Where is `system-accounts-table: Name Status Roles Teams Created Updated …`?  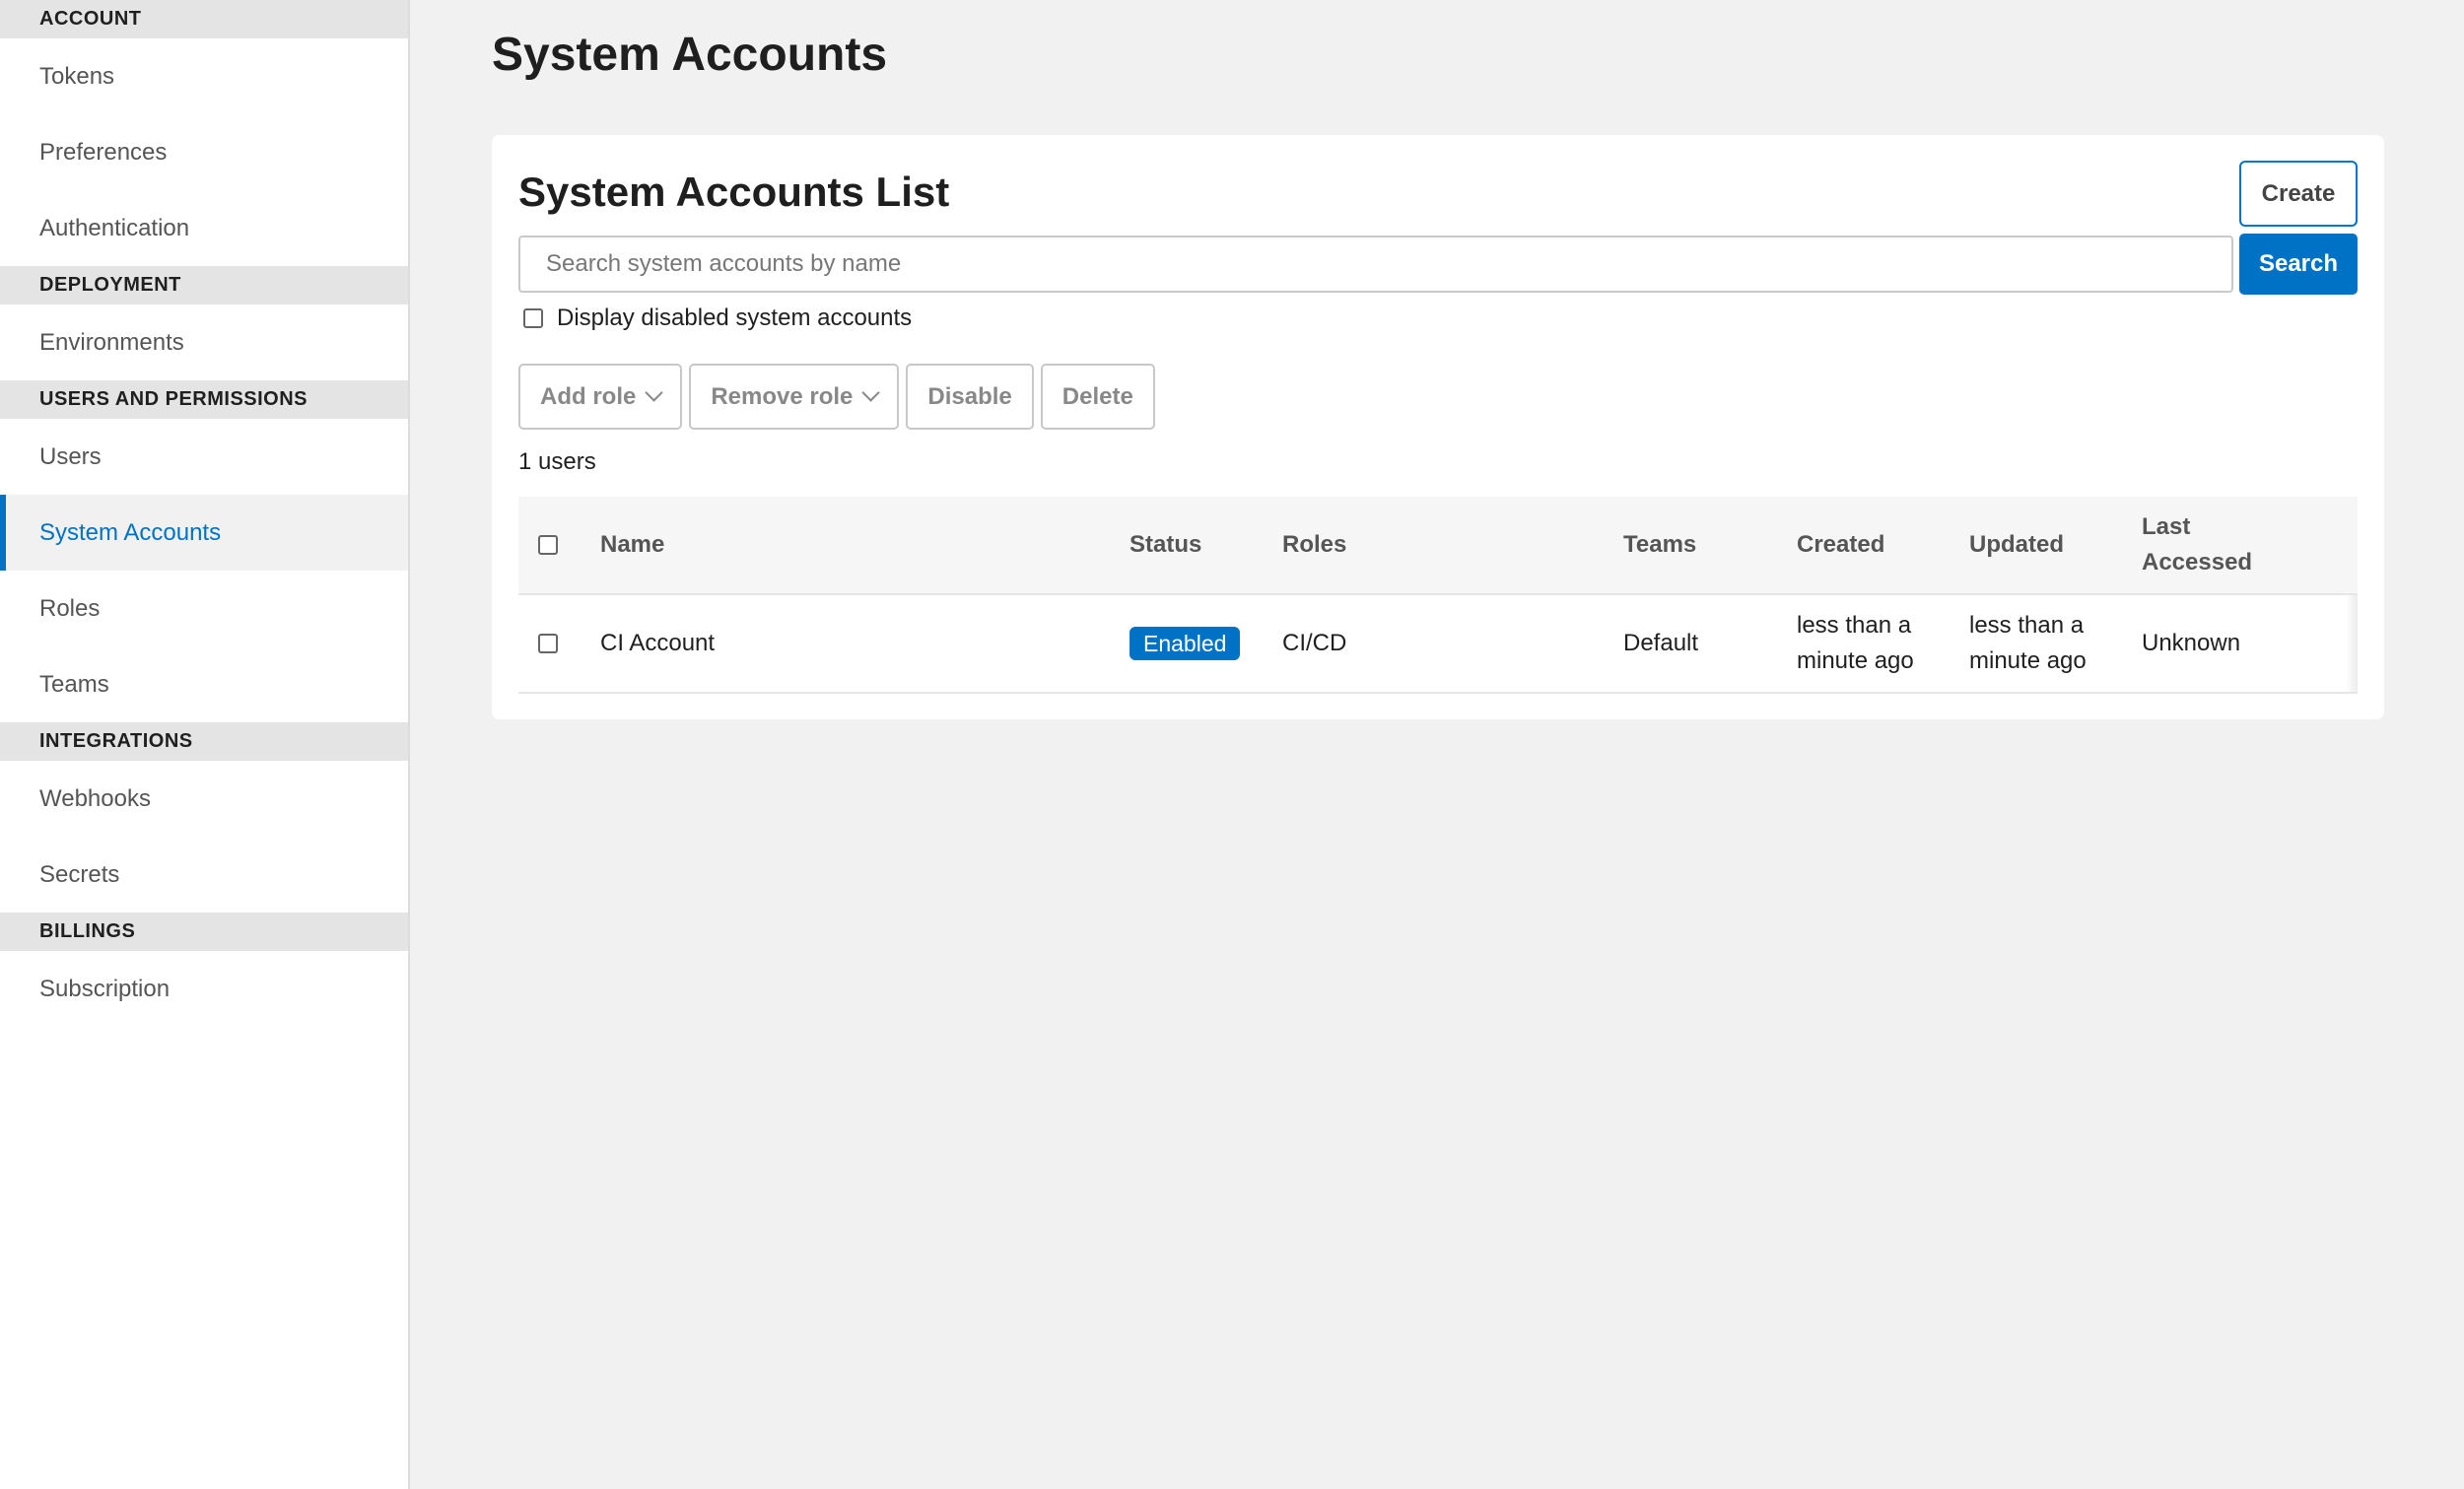 system-accounts-table: Name Status Roles Teams Created Updated … is located at coordinates (1438, 595).